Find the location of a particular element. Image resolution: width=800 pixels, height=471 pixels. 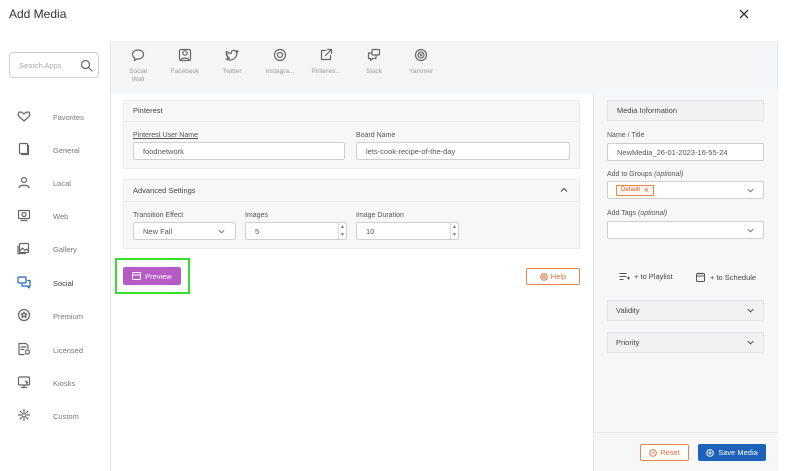

app-slack: Slack is located at coordinates (374, 62).